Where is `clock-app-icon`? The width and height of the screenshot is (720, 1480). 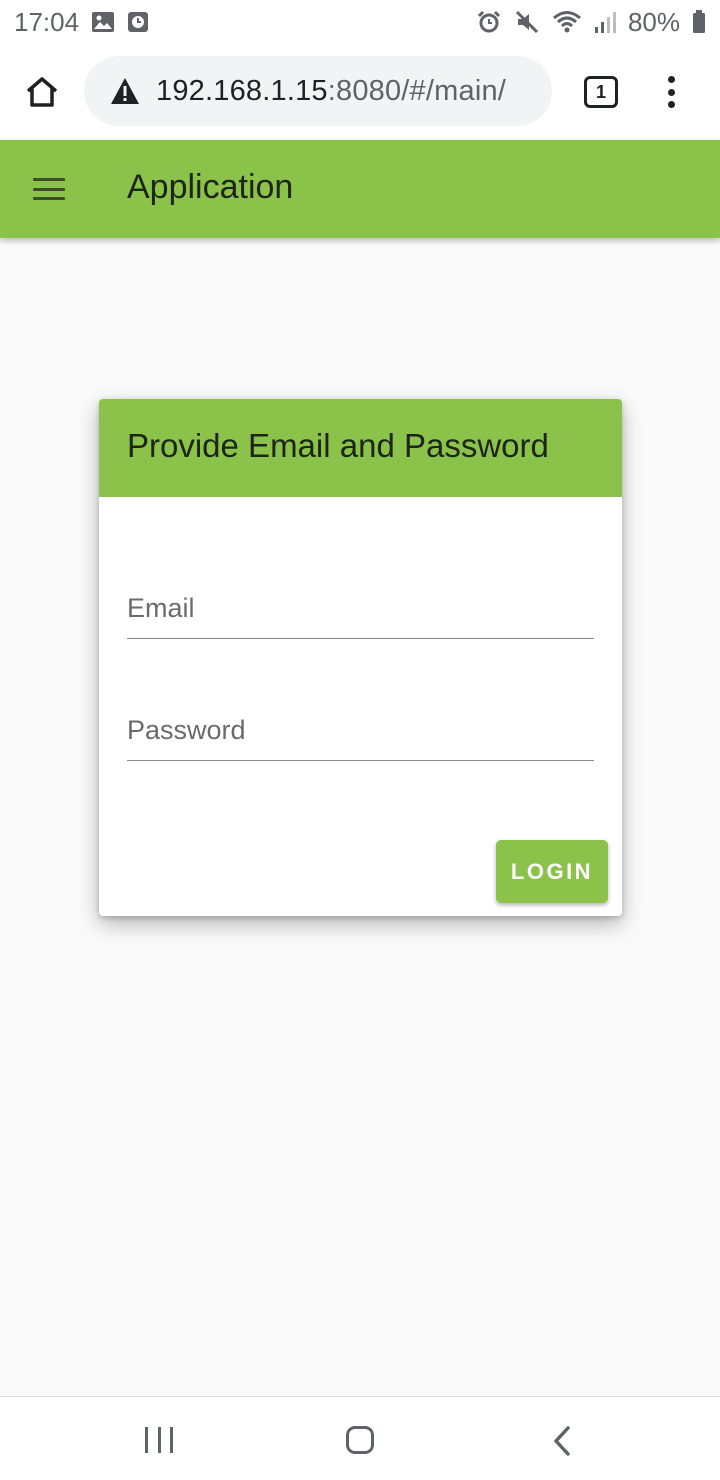 clock-app-icon is located at coordinates (138, 22).